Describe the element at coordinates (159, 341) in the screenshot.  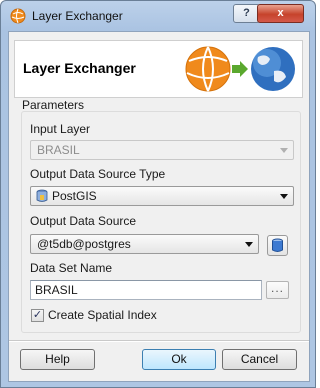
I see `button-divider` at that location.